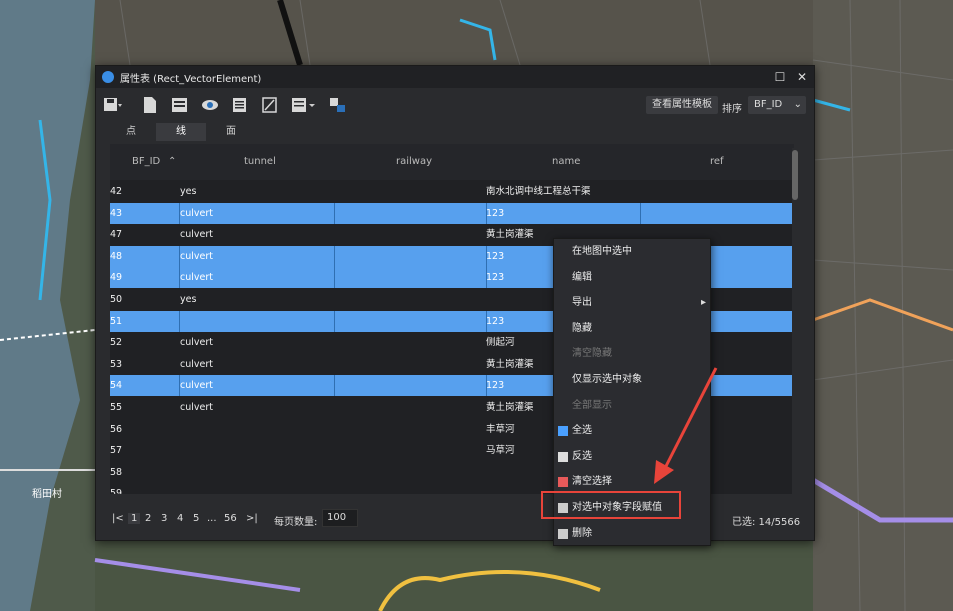 This screenshot has height=611, width=953. I want to click on menu-item-11: 删除, so click(632, 534).